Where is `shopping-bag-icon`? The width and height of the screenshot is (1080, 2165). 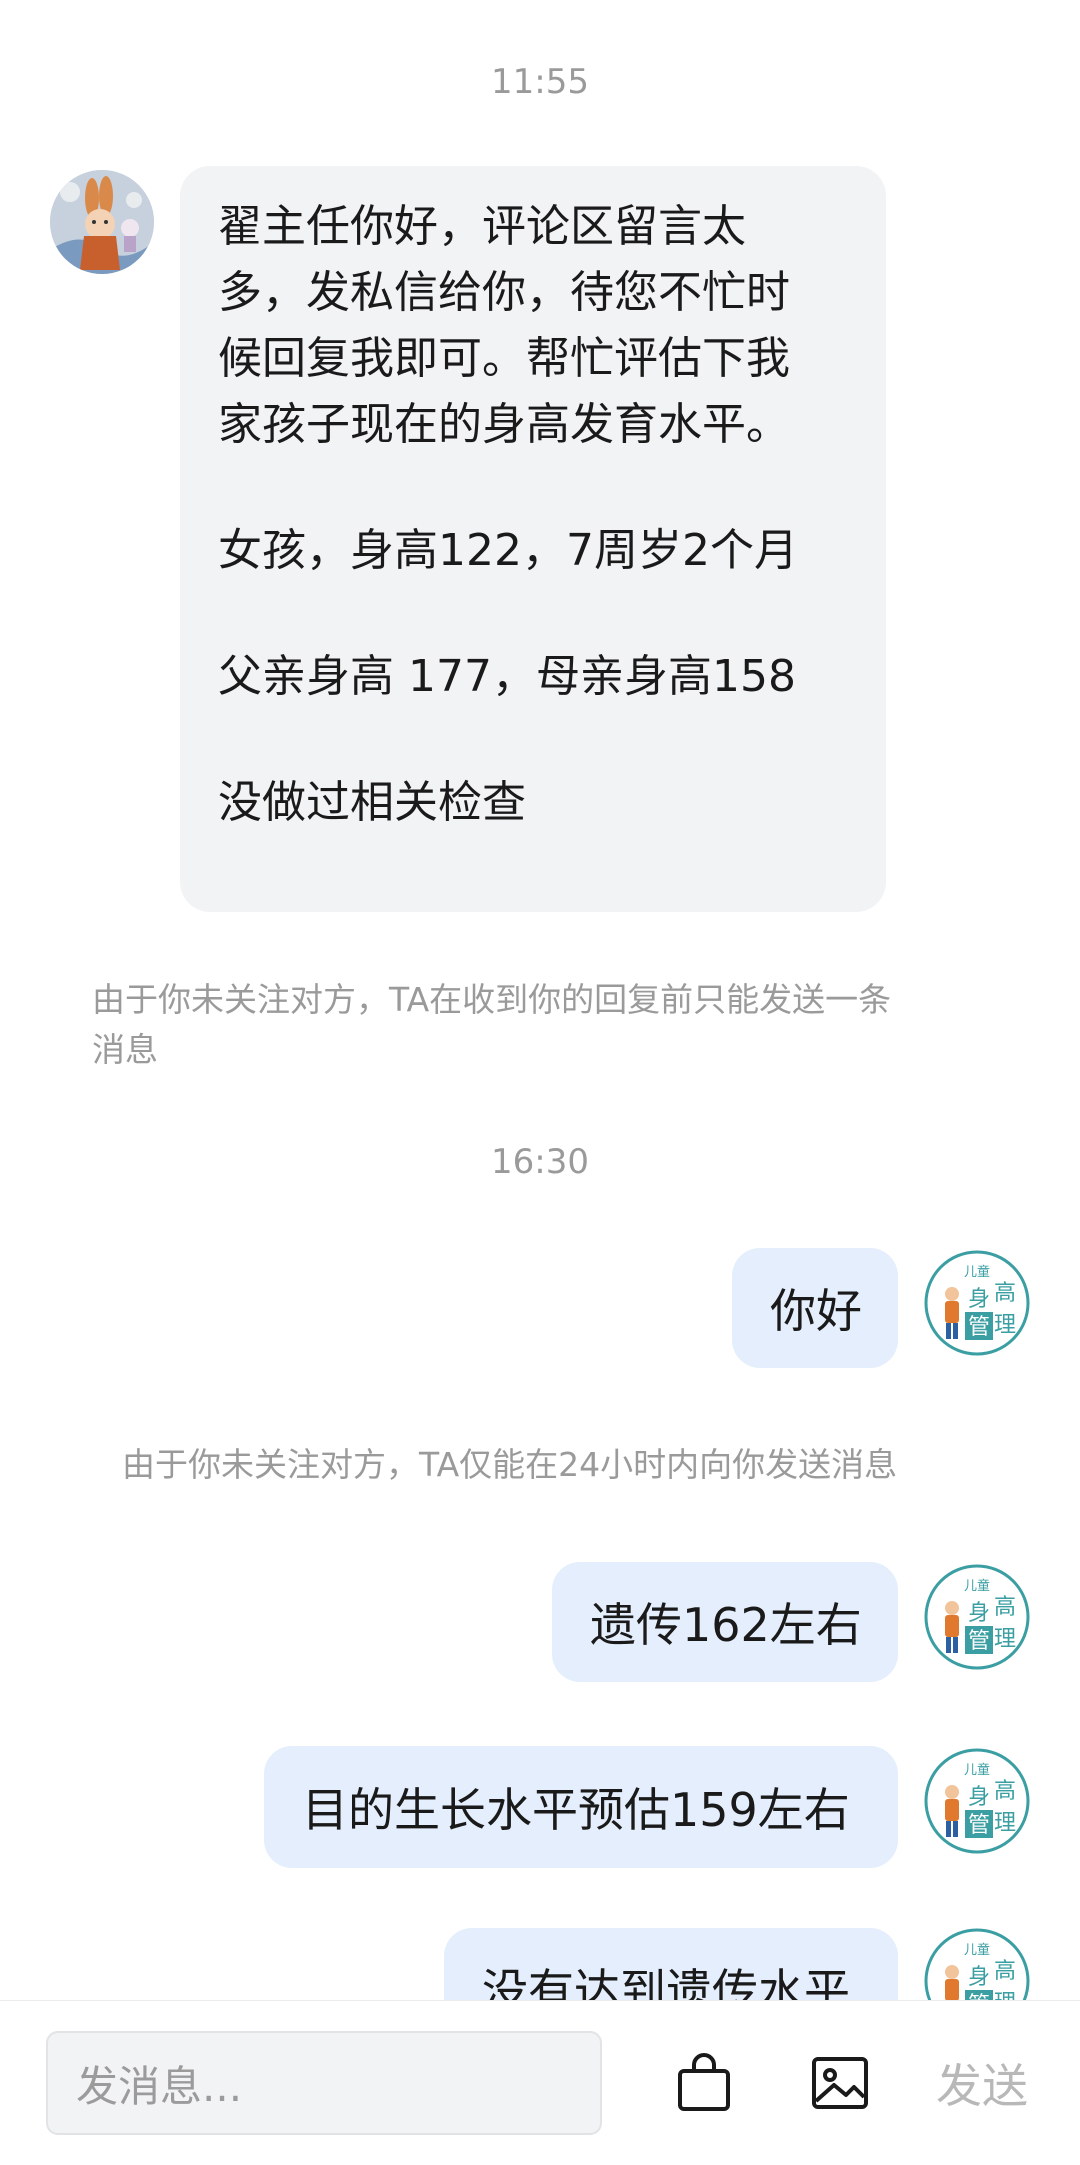
shopping-bag-icon is located at coordinates (704, 2083).